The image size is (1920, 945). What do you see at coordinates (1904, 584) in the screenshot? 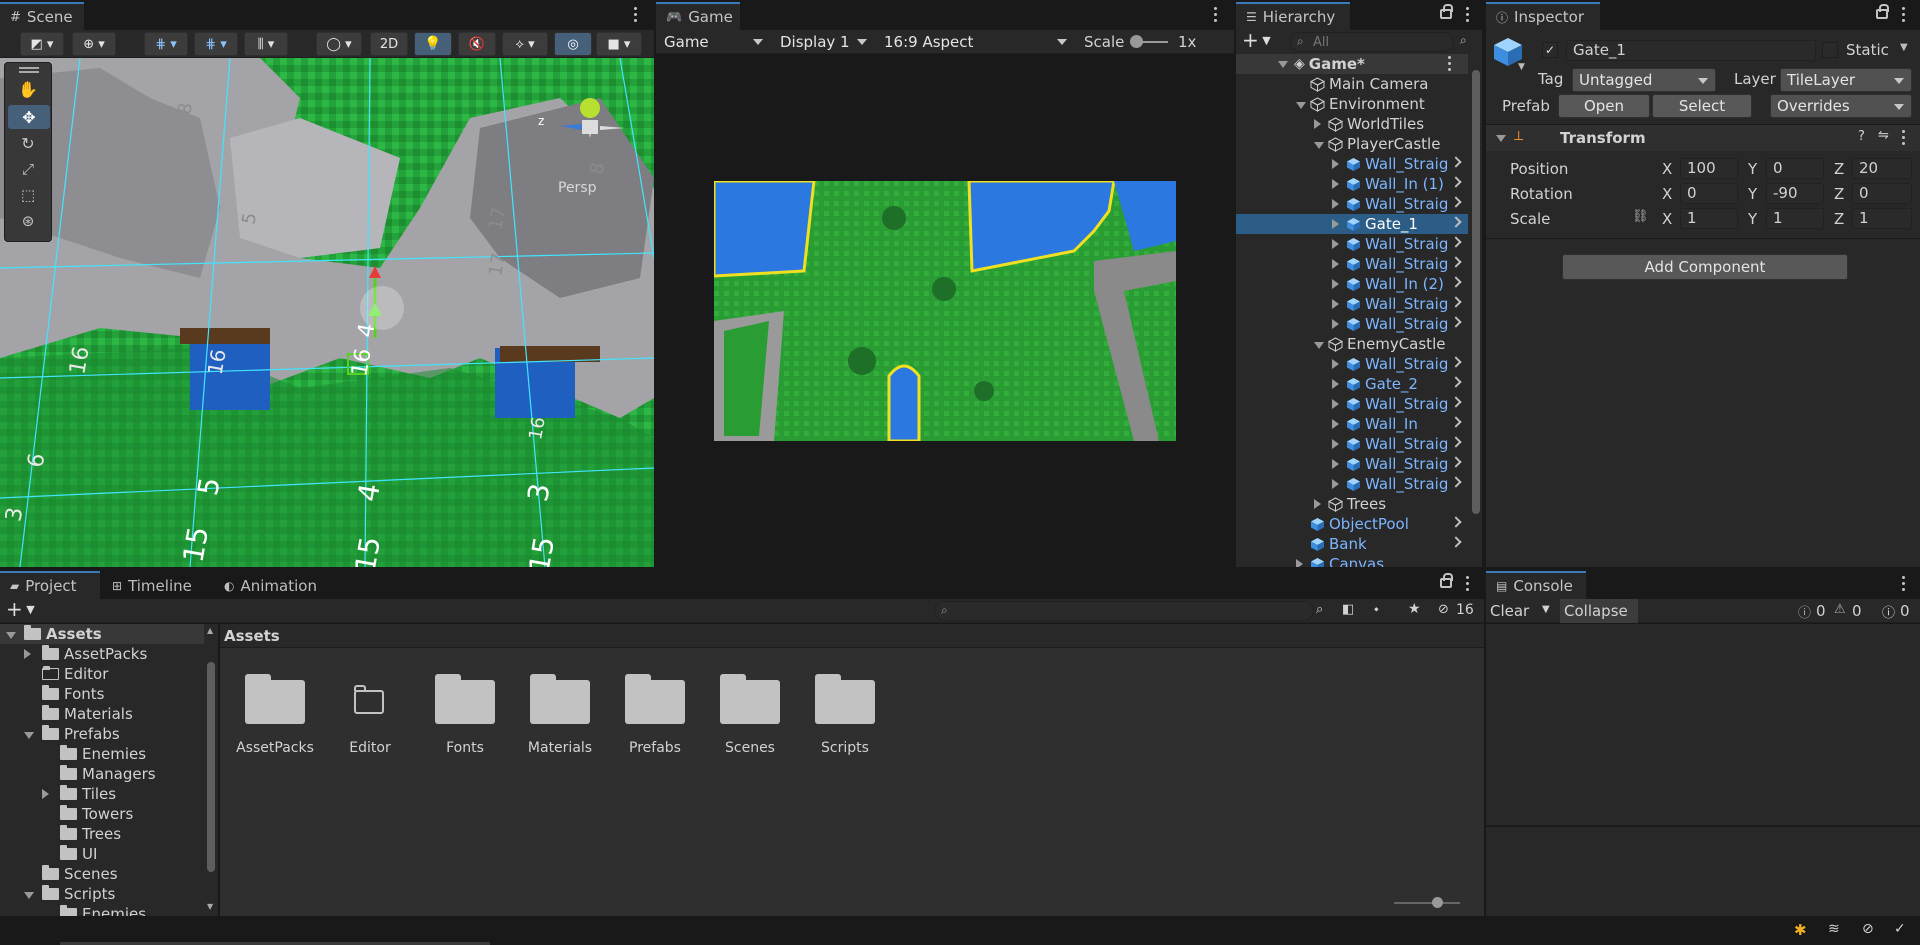
I see `console-menu-icon` at bounding box center [1904, 584].